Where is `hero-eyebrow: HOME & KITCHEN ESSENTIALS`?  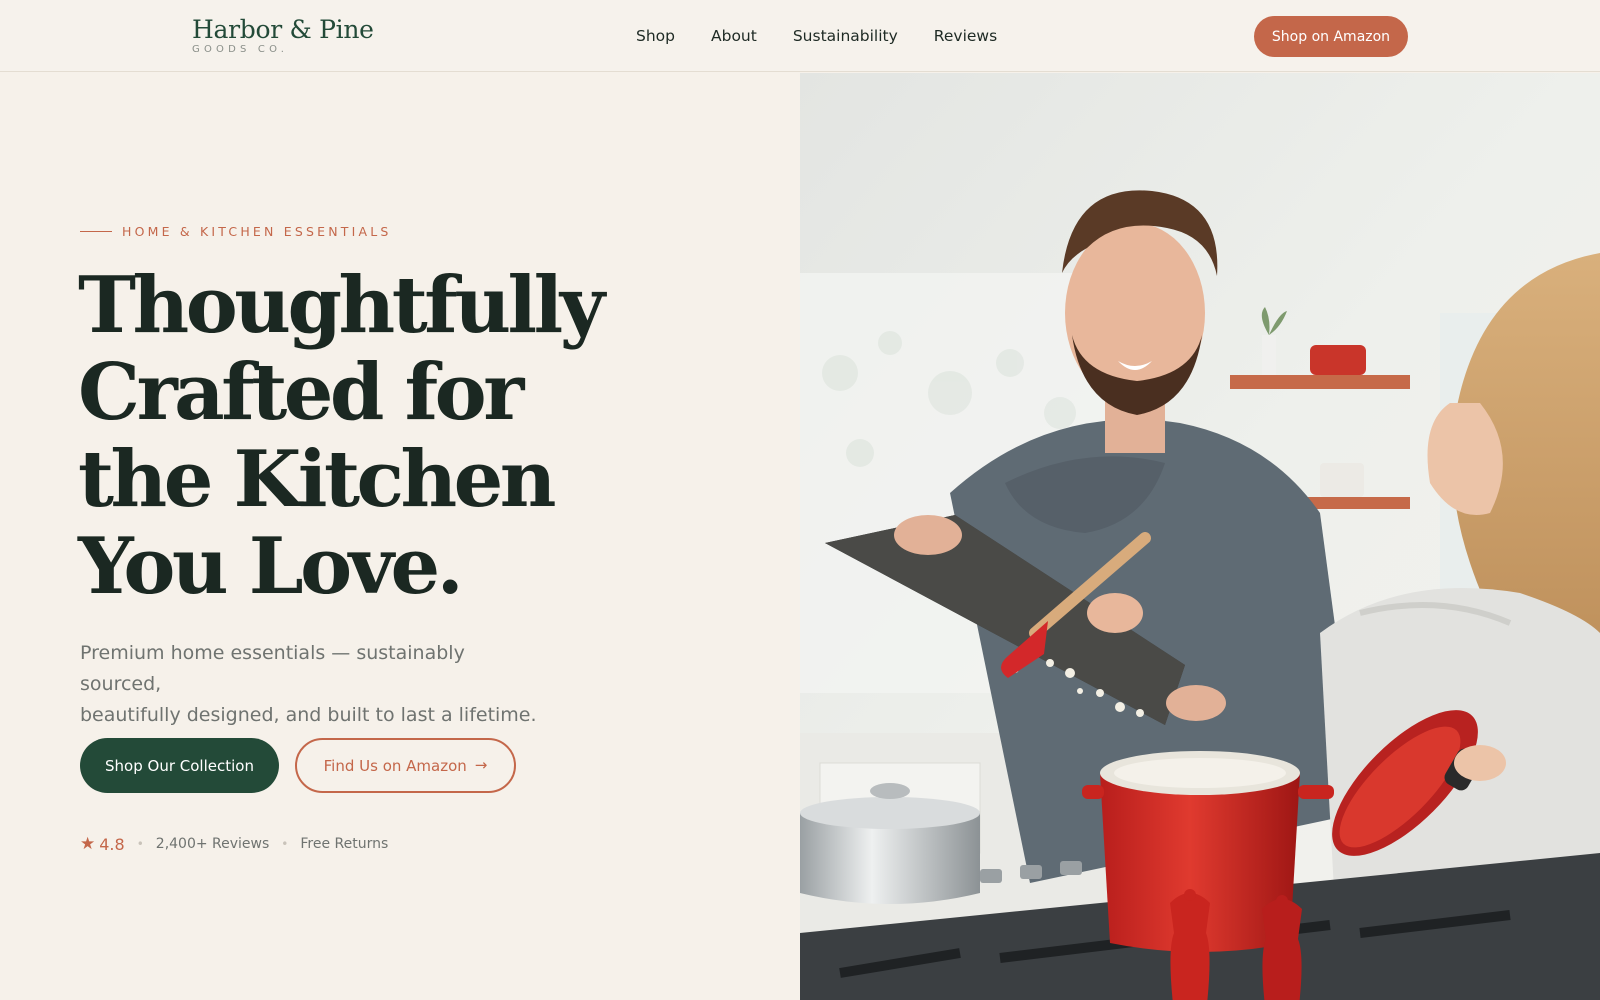 hero-eyebrow: HOME & KITCHEN ESSENTIALS is located at coordinates (236, 231).